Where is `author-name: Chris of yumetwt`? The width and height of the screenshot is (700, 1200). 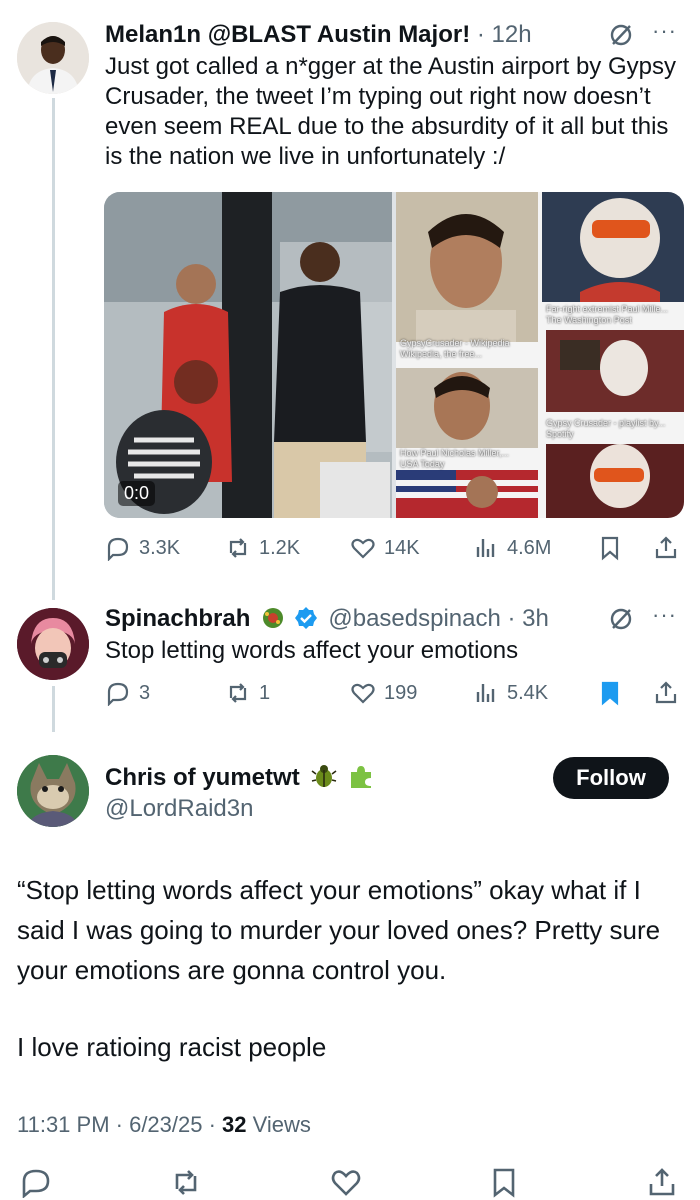 author-name: Chris of yumetwt is located at coordinates (202, 777).